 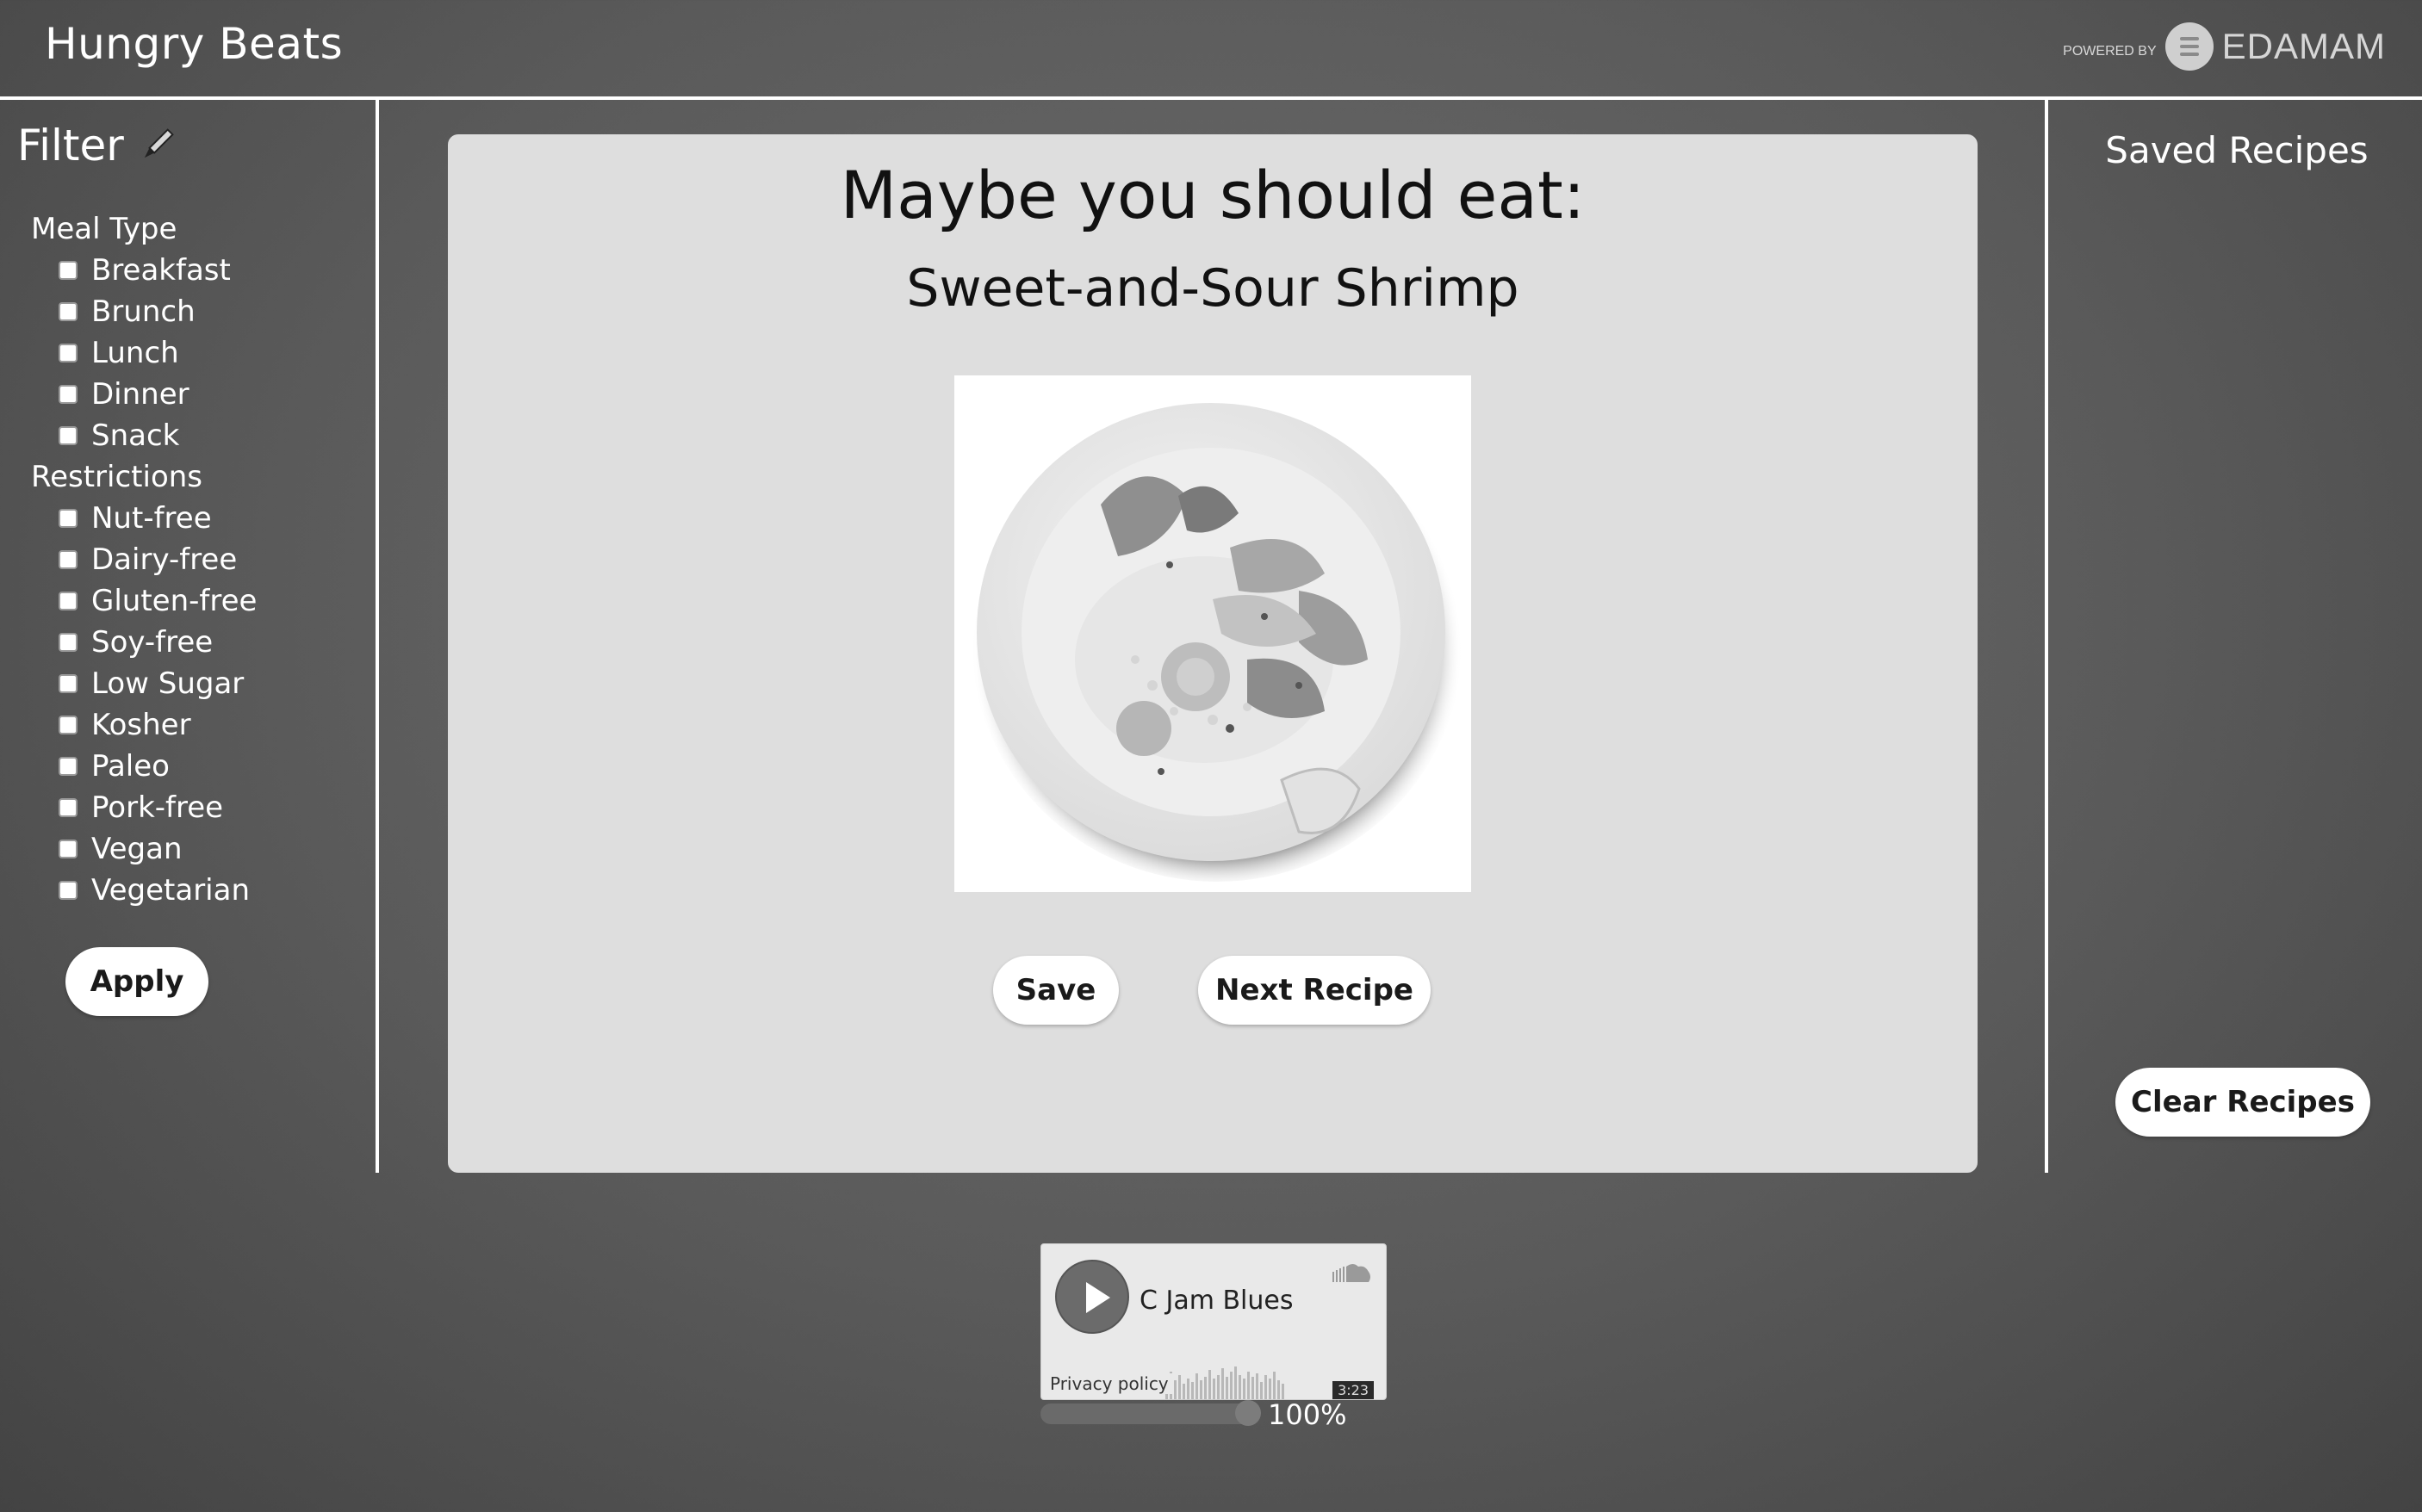 What do you see at coordinates (1314, 990) in the screenshot?
I see `next-recipe-button: Next Recipe` at bounding box center [1314, 990].